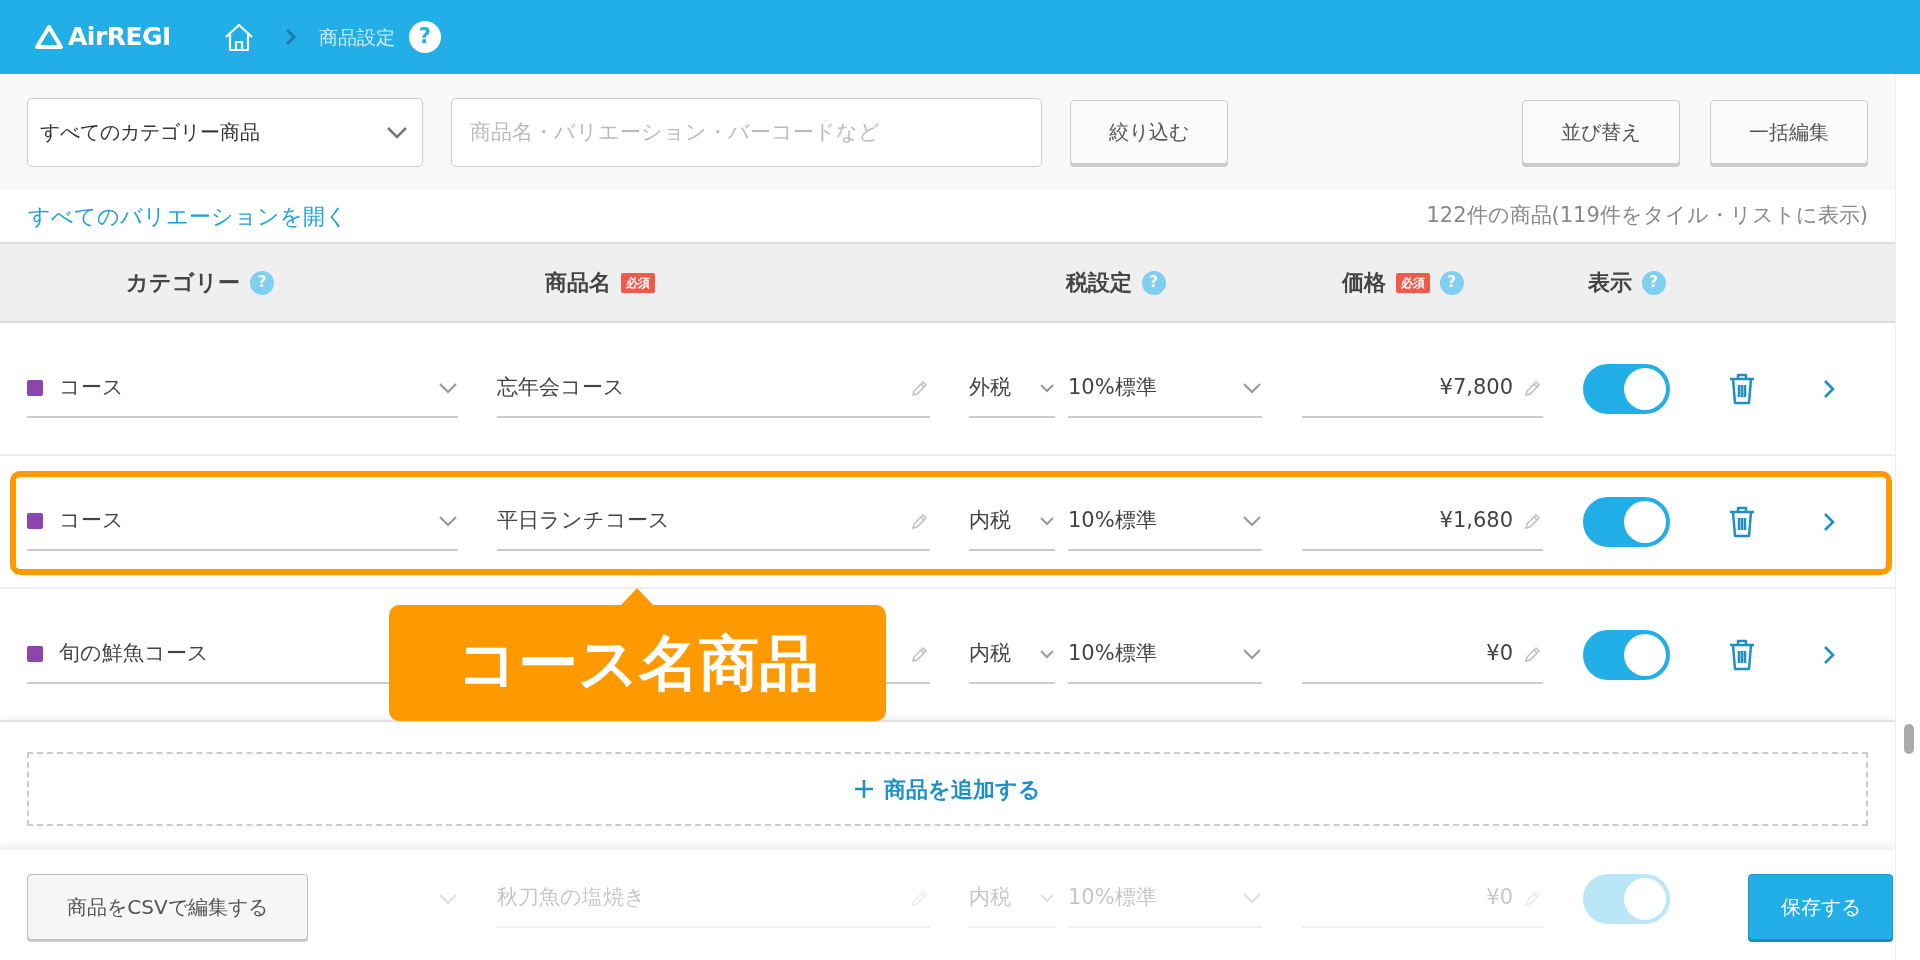  I want to click on column-header: 価格, so click(1363, 283).